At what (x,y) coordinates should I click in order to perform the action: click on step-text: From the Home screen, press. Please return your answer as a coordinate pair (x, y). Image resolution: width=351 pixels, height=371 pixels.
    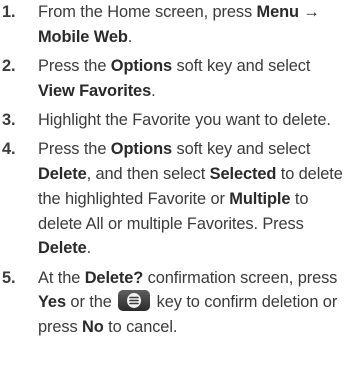
    Looking at the image, I should click on (147, 12).